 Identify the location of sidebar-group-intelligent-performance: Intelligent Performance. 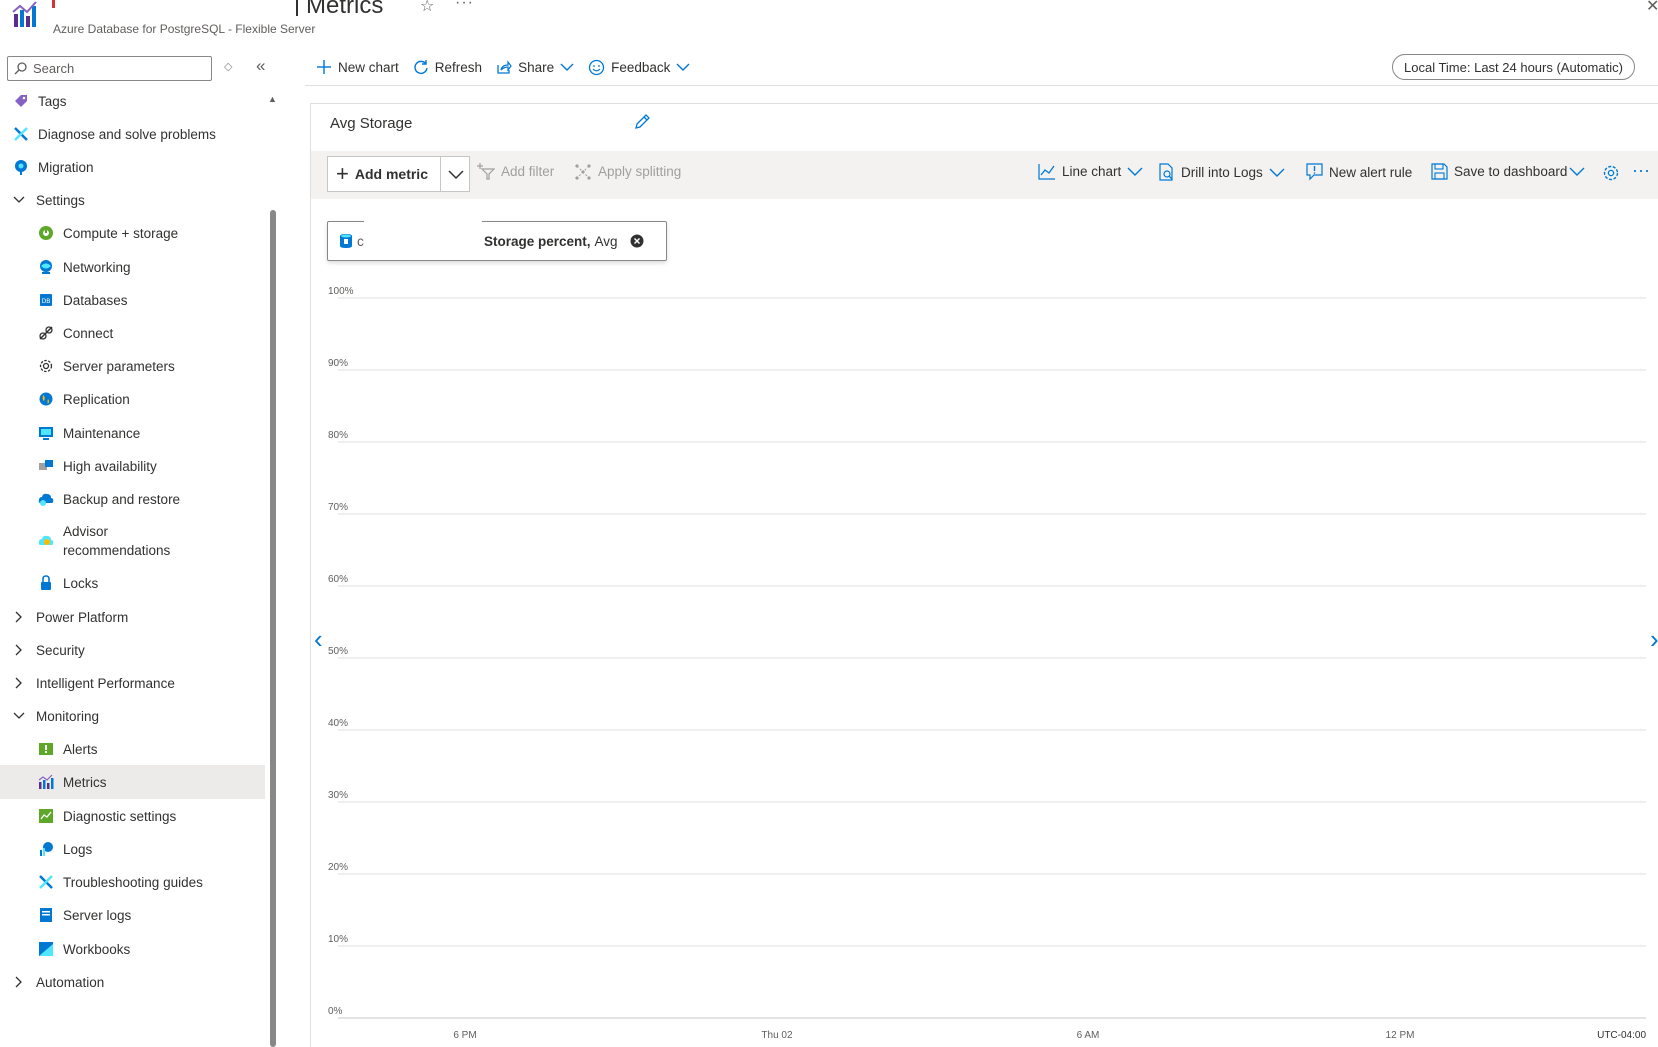
(132, 683).